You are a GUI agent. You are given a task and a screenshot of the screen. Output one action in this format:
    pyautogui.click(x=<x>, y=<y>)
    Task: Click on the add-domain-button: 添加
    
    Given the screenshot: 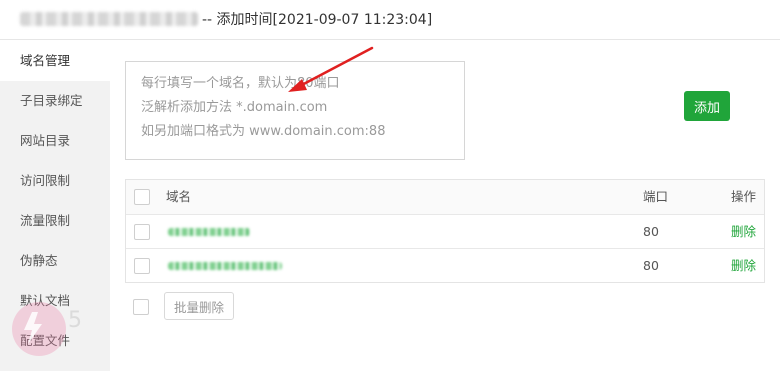 What is the action you would take?
    pyautogui.click(x=707, y=106)
    